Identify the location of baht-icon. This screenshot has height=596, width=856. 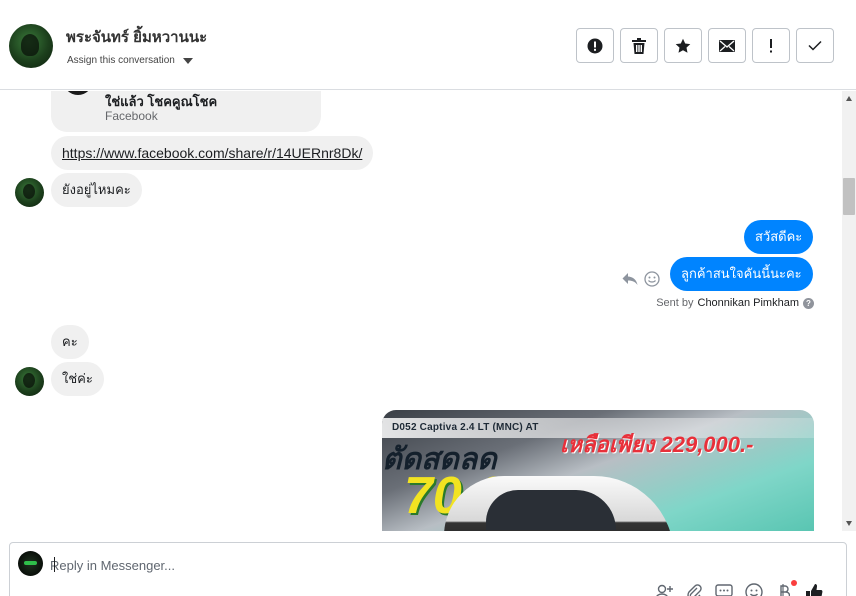
(785, 590).